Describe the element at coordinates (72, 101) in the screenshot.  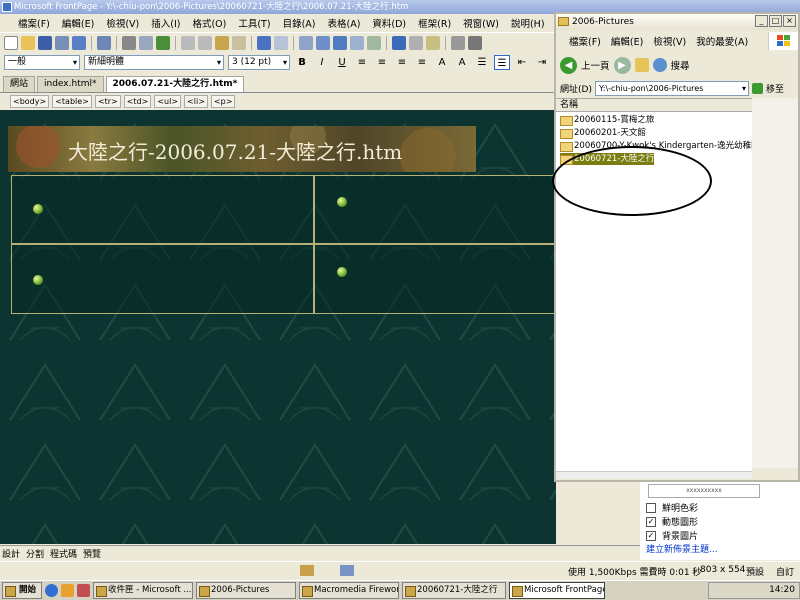
I see `tag-table: <table>` at that location.